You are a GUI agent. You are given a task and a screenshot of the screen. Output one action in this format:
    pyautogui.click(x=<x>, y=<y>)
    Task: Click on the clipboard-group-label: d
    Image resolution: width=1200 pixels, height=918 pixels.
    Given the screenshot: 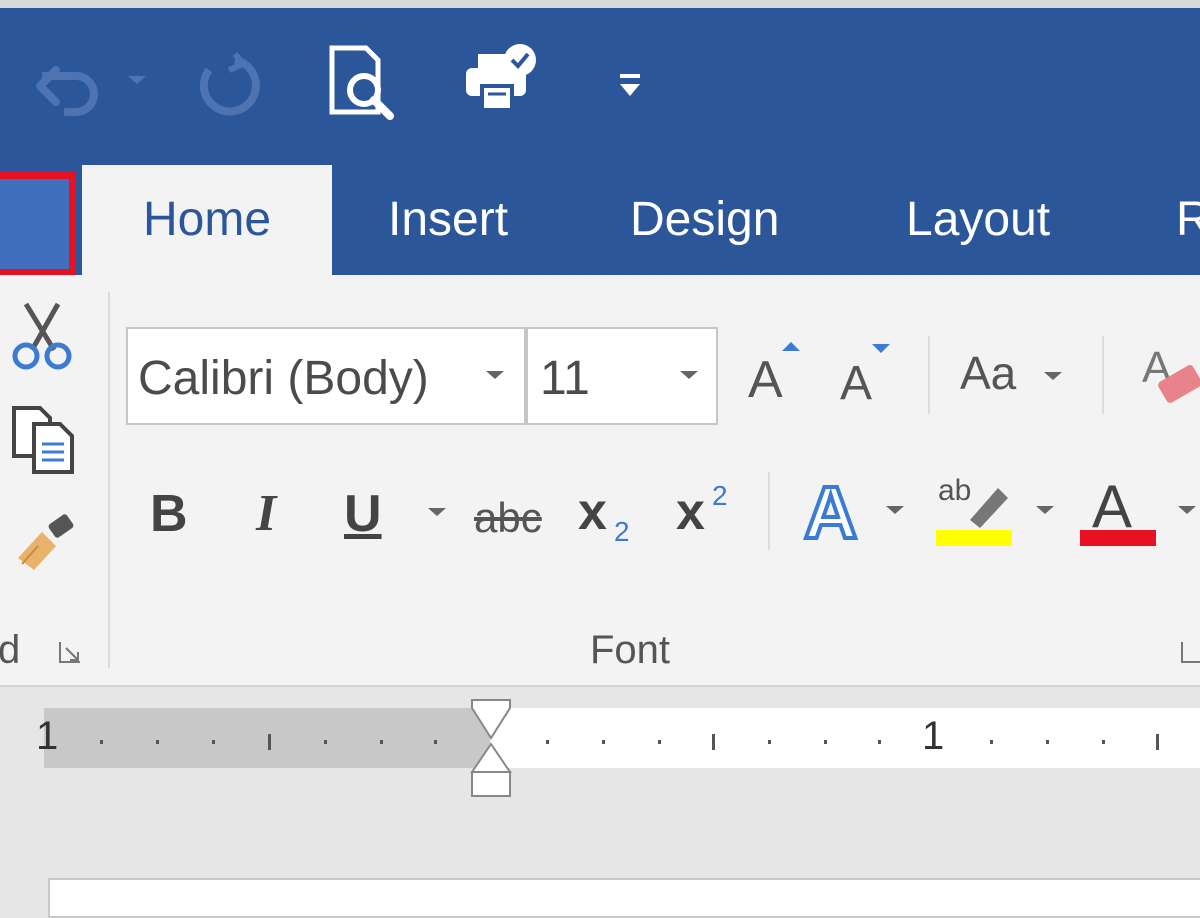 What is the action you would take?
    pyautogui.click(x=10, y=650)
    